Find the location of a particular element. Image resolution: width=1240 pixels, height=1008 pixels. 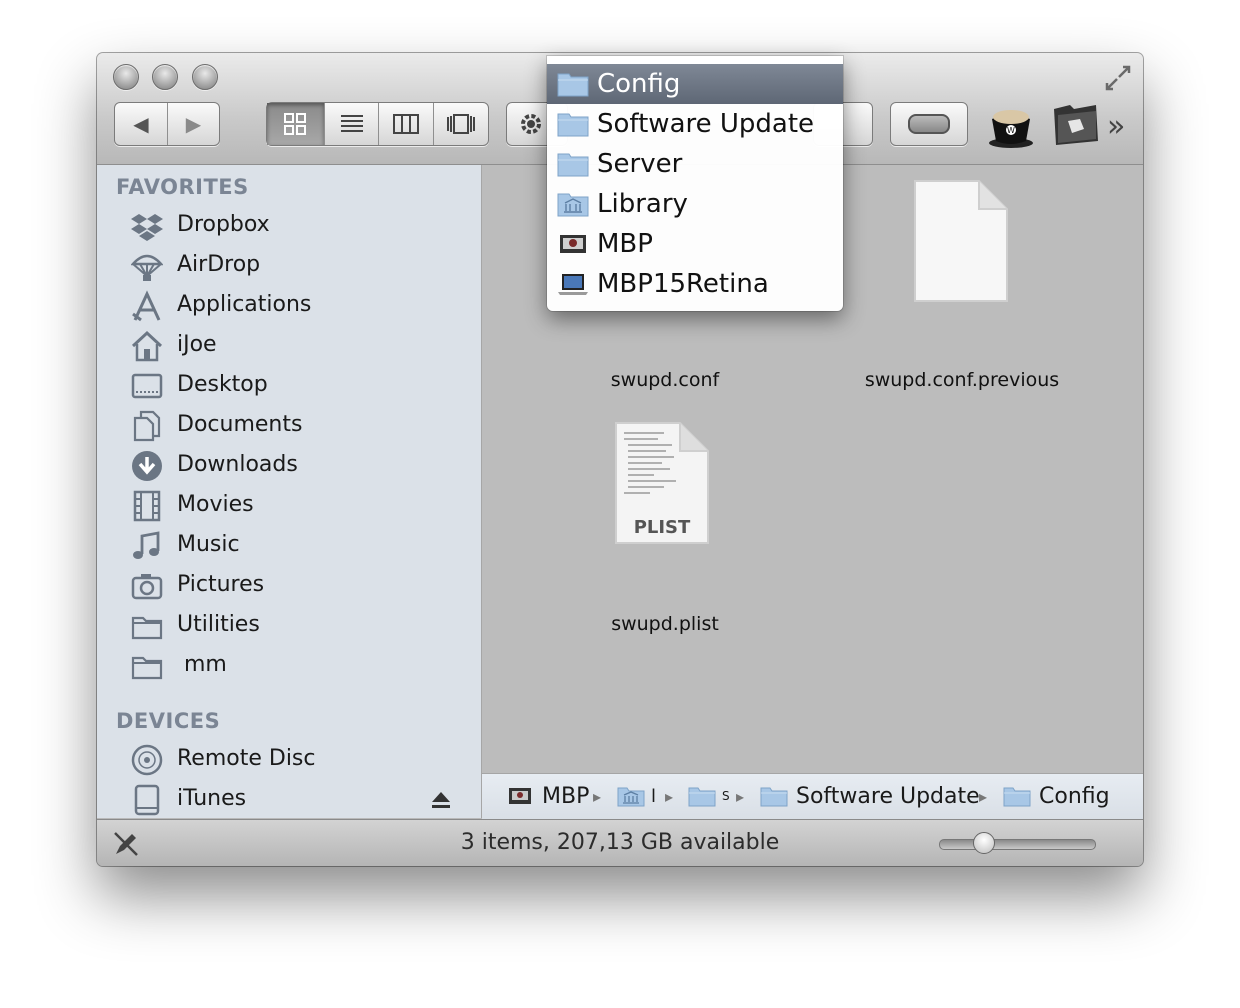

sidebar-item-label: Remote Disc is located at coordinates (246, 758).